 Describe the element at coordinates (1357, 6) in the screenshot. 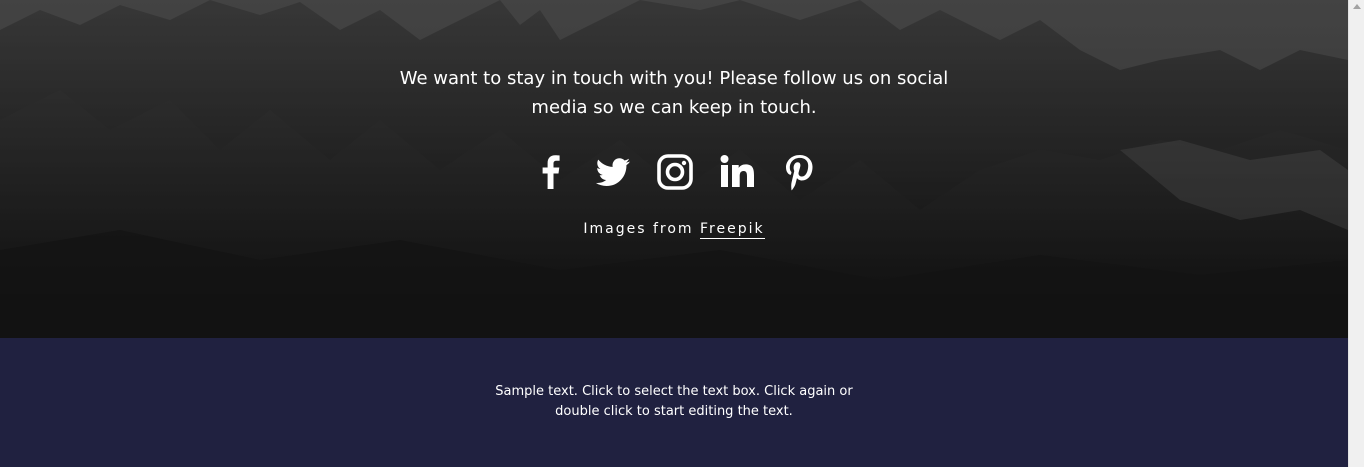

I see `scroll-up-arrow-icon` at that location.